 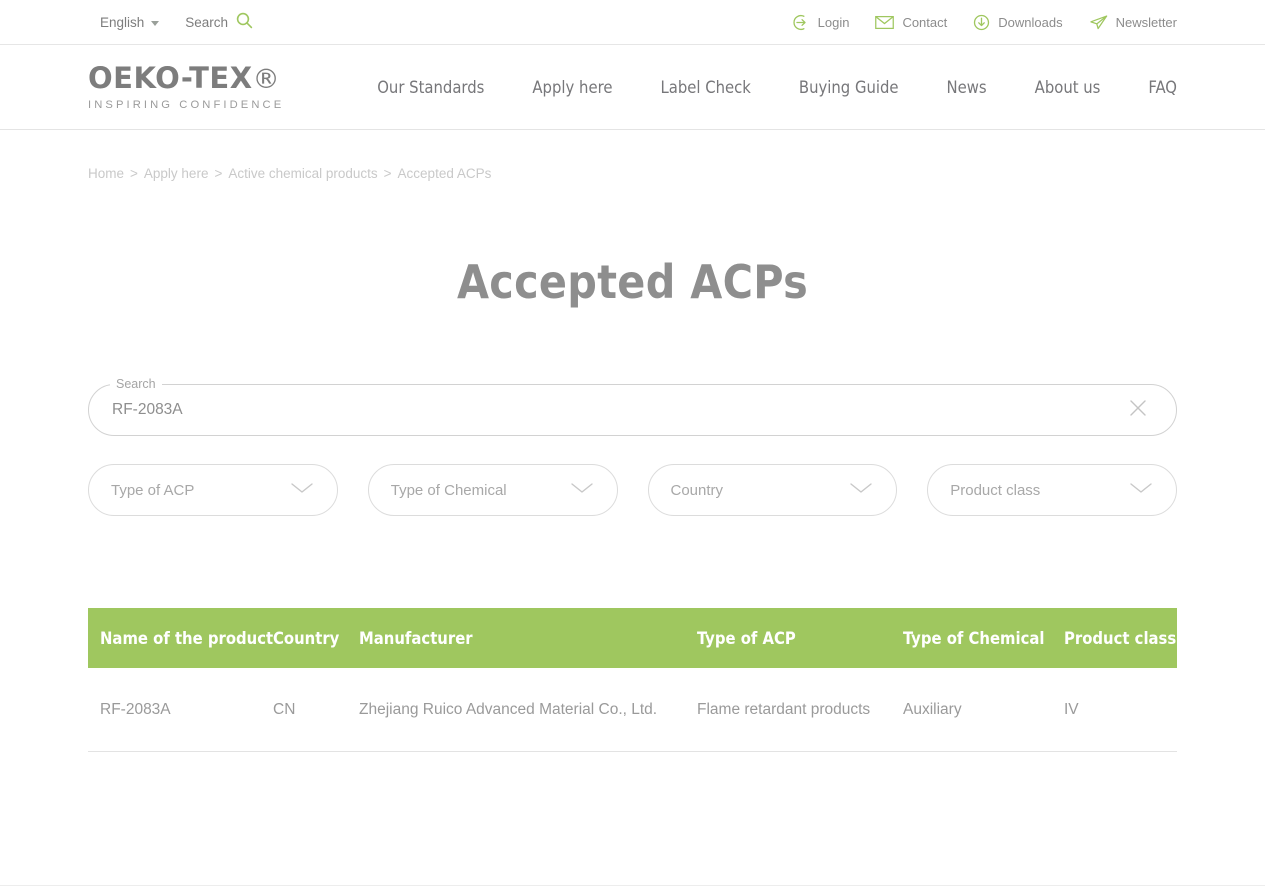 What do you see at coordinates (1150, 87) in the screenshot?
I see `nav-item-faq: FAQ` at bounding box center [1150, 87].